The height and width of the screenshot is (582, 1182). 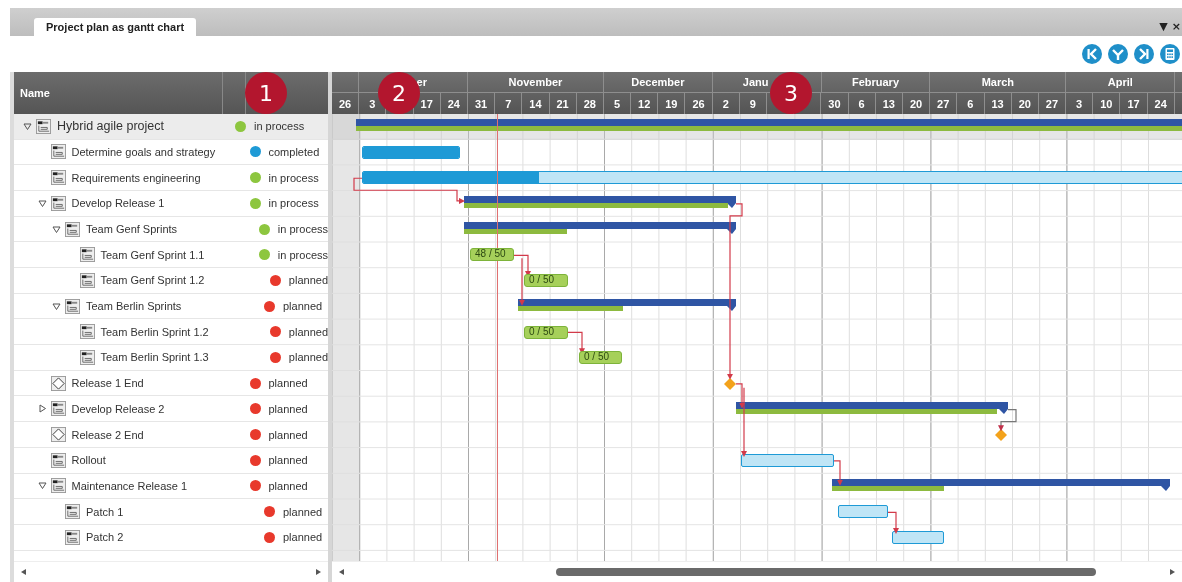 What do you see at coordinates (118, 408) in the screenshot?
I see `task-name: Develop Release 2` at bounding box center [118, 408].